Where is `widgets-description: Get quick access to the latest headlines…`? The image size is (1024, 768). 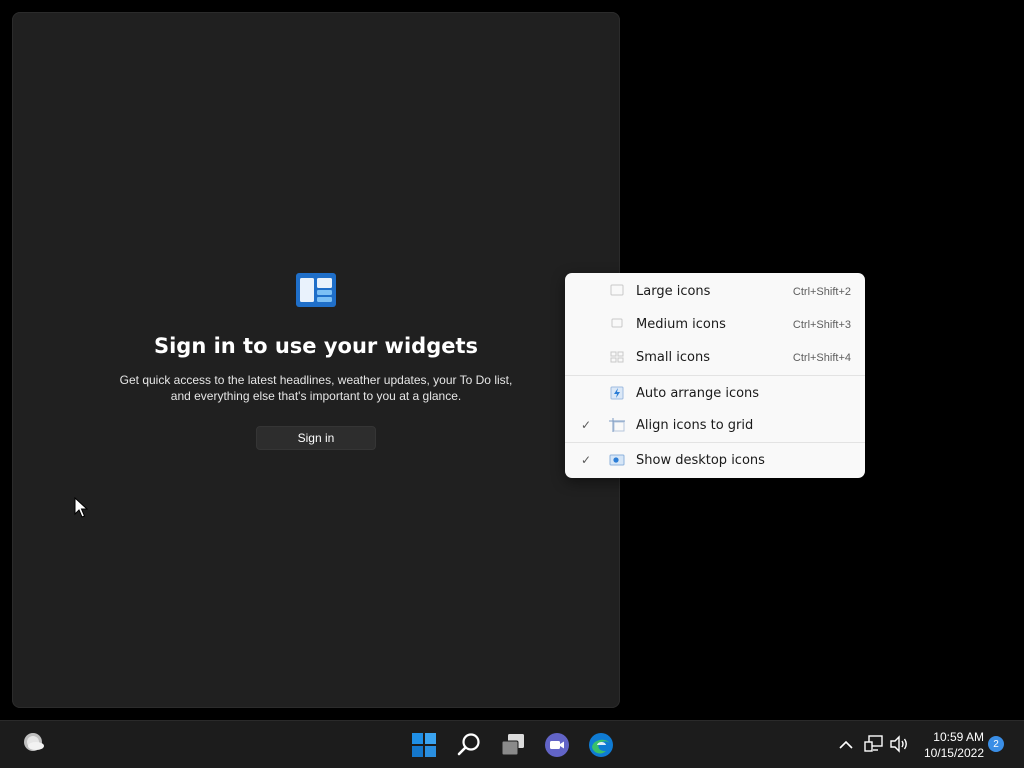 widgets-description: Get quick access to the latest headlines… is located at coordinates (316, 388).